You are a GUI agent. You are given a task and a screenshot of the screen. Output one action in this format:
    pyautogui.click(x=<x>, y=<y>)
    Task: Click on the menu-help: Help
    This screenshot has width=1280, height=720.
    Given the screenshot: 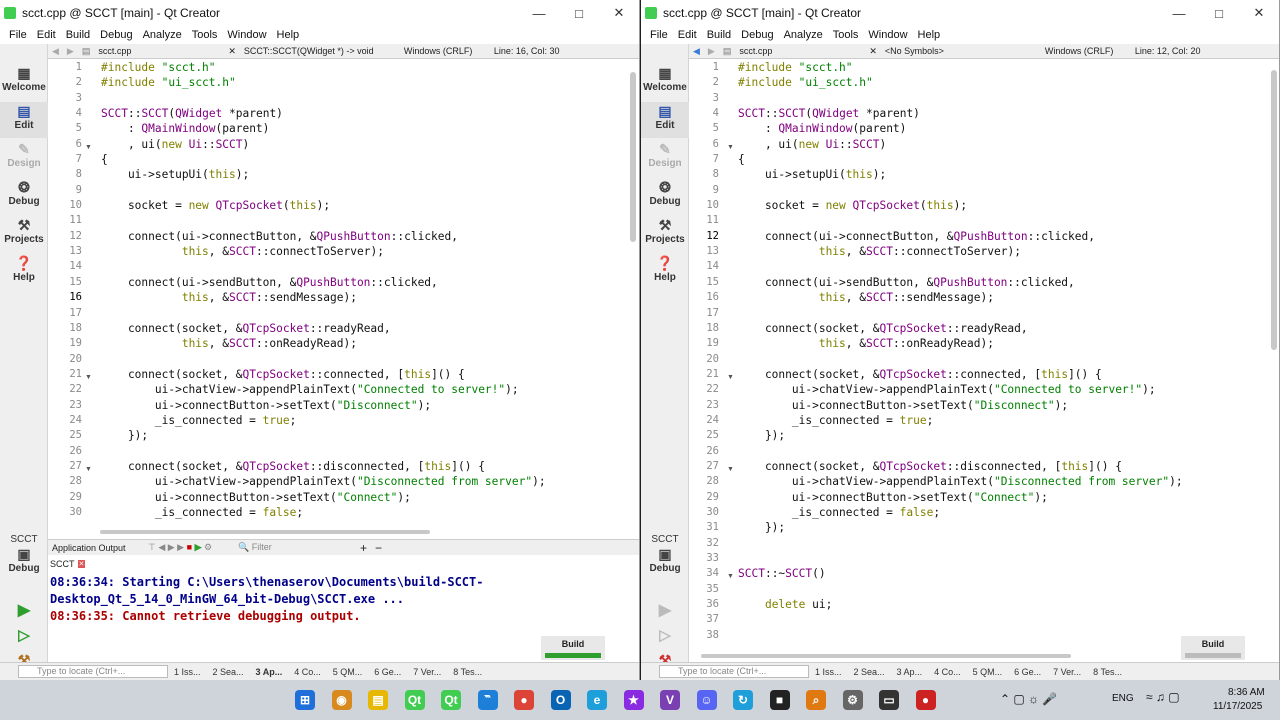 What is the action you would take?
    pyautogui.click(x=929, y=35)
    